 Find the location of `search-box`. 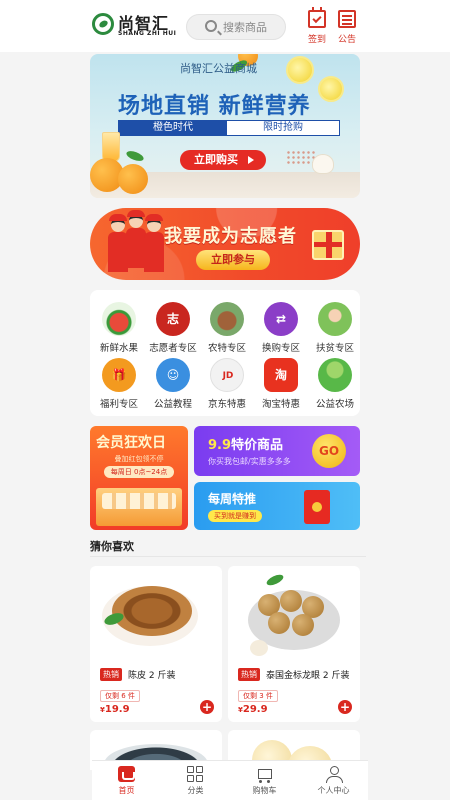

search-box is located at coordinates (236, 27).